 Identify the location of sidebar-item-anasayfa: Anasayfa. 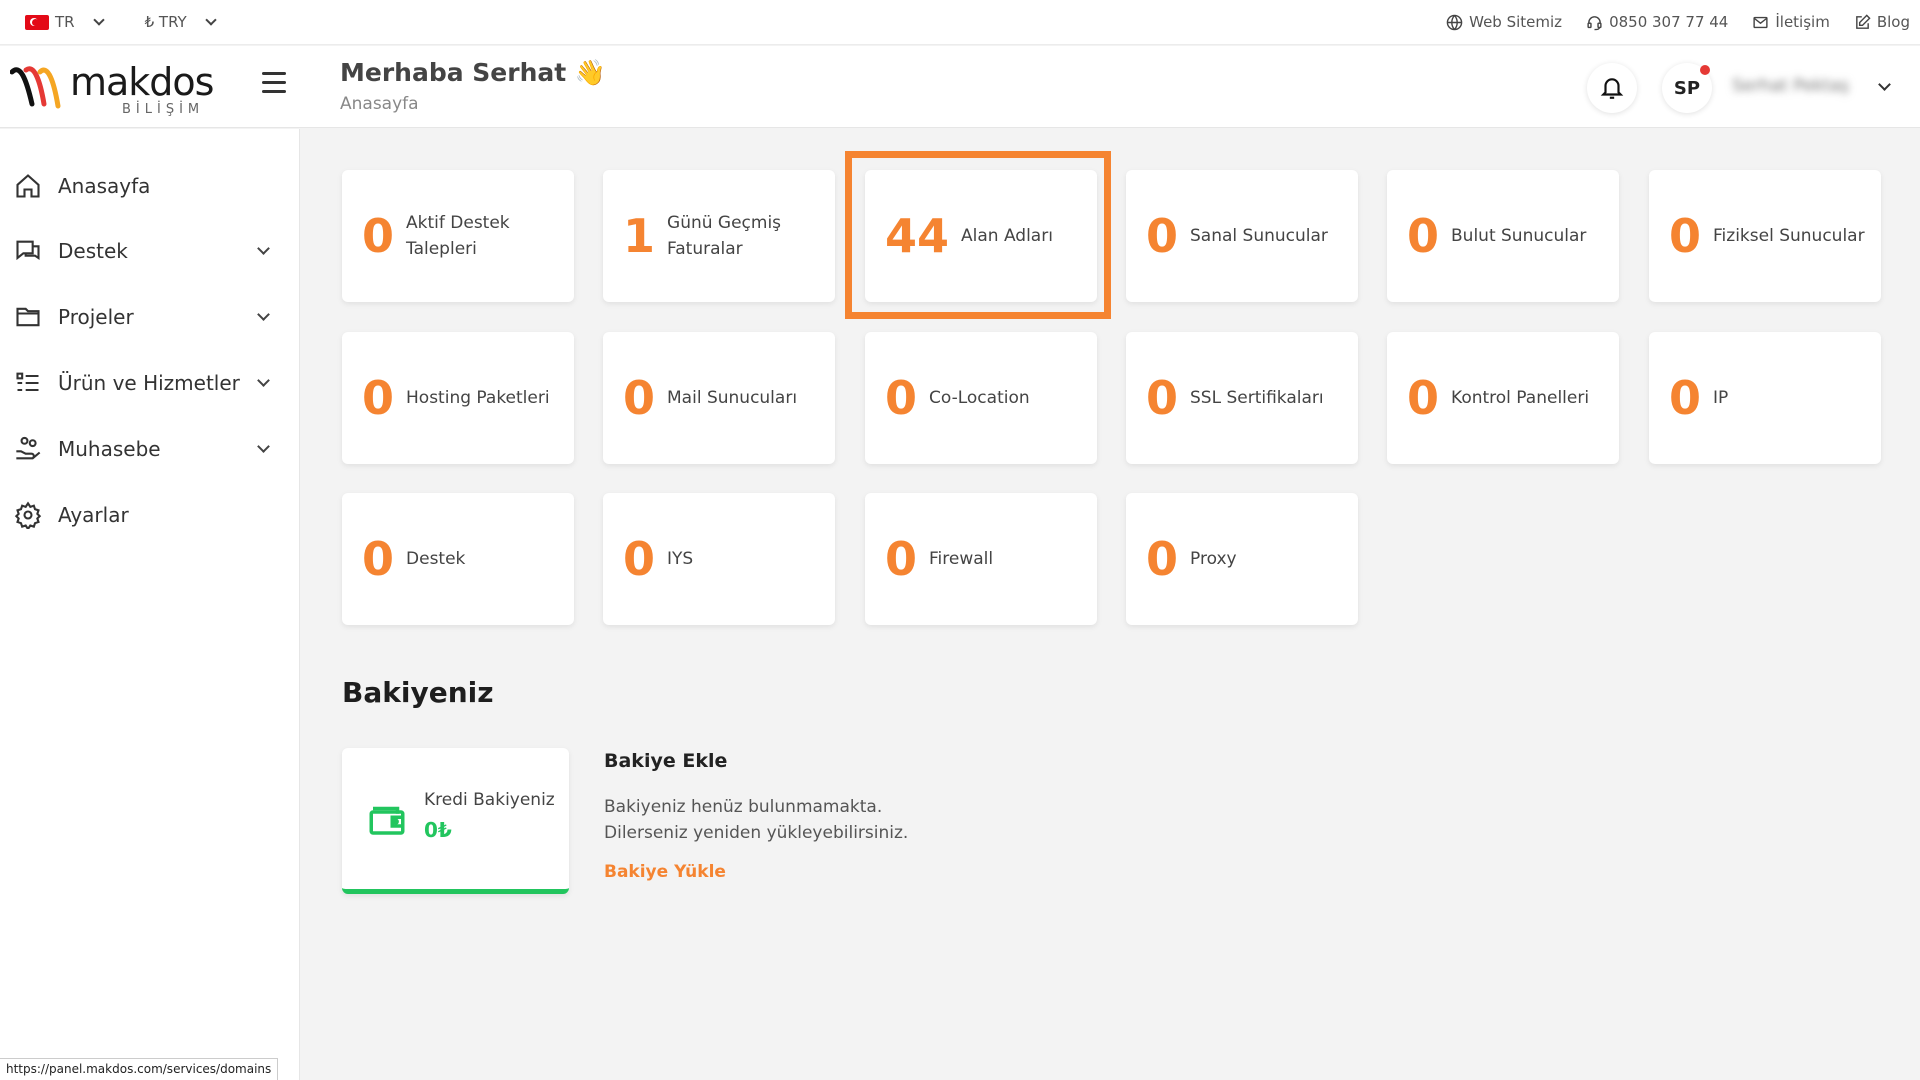
(145, 186).